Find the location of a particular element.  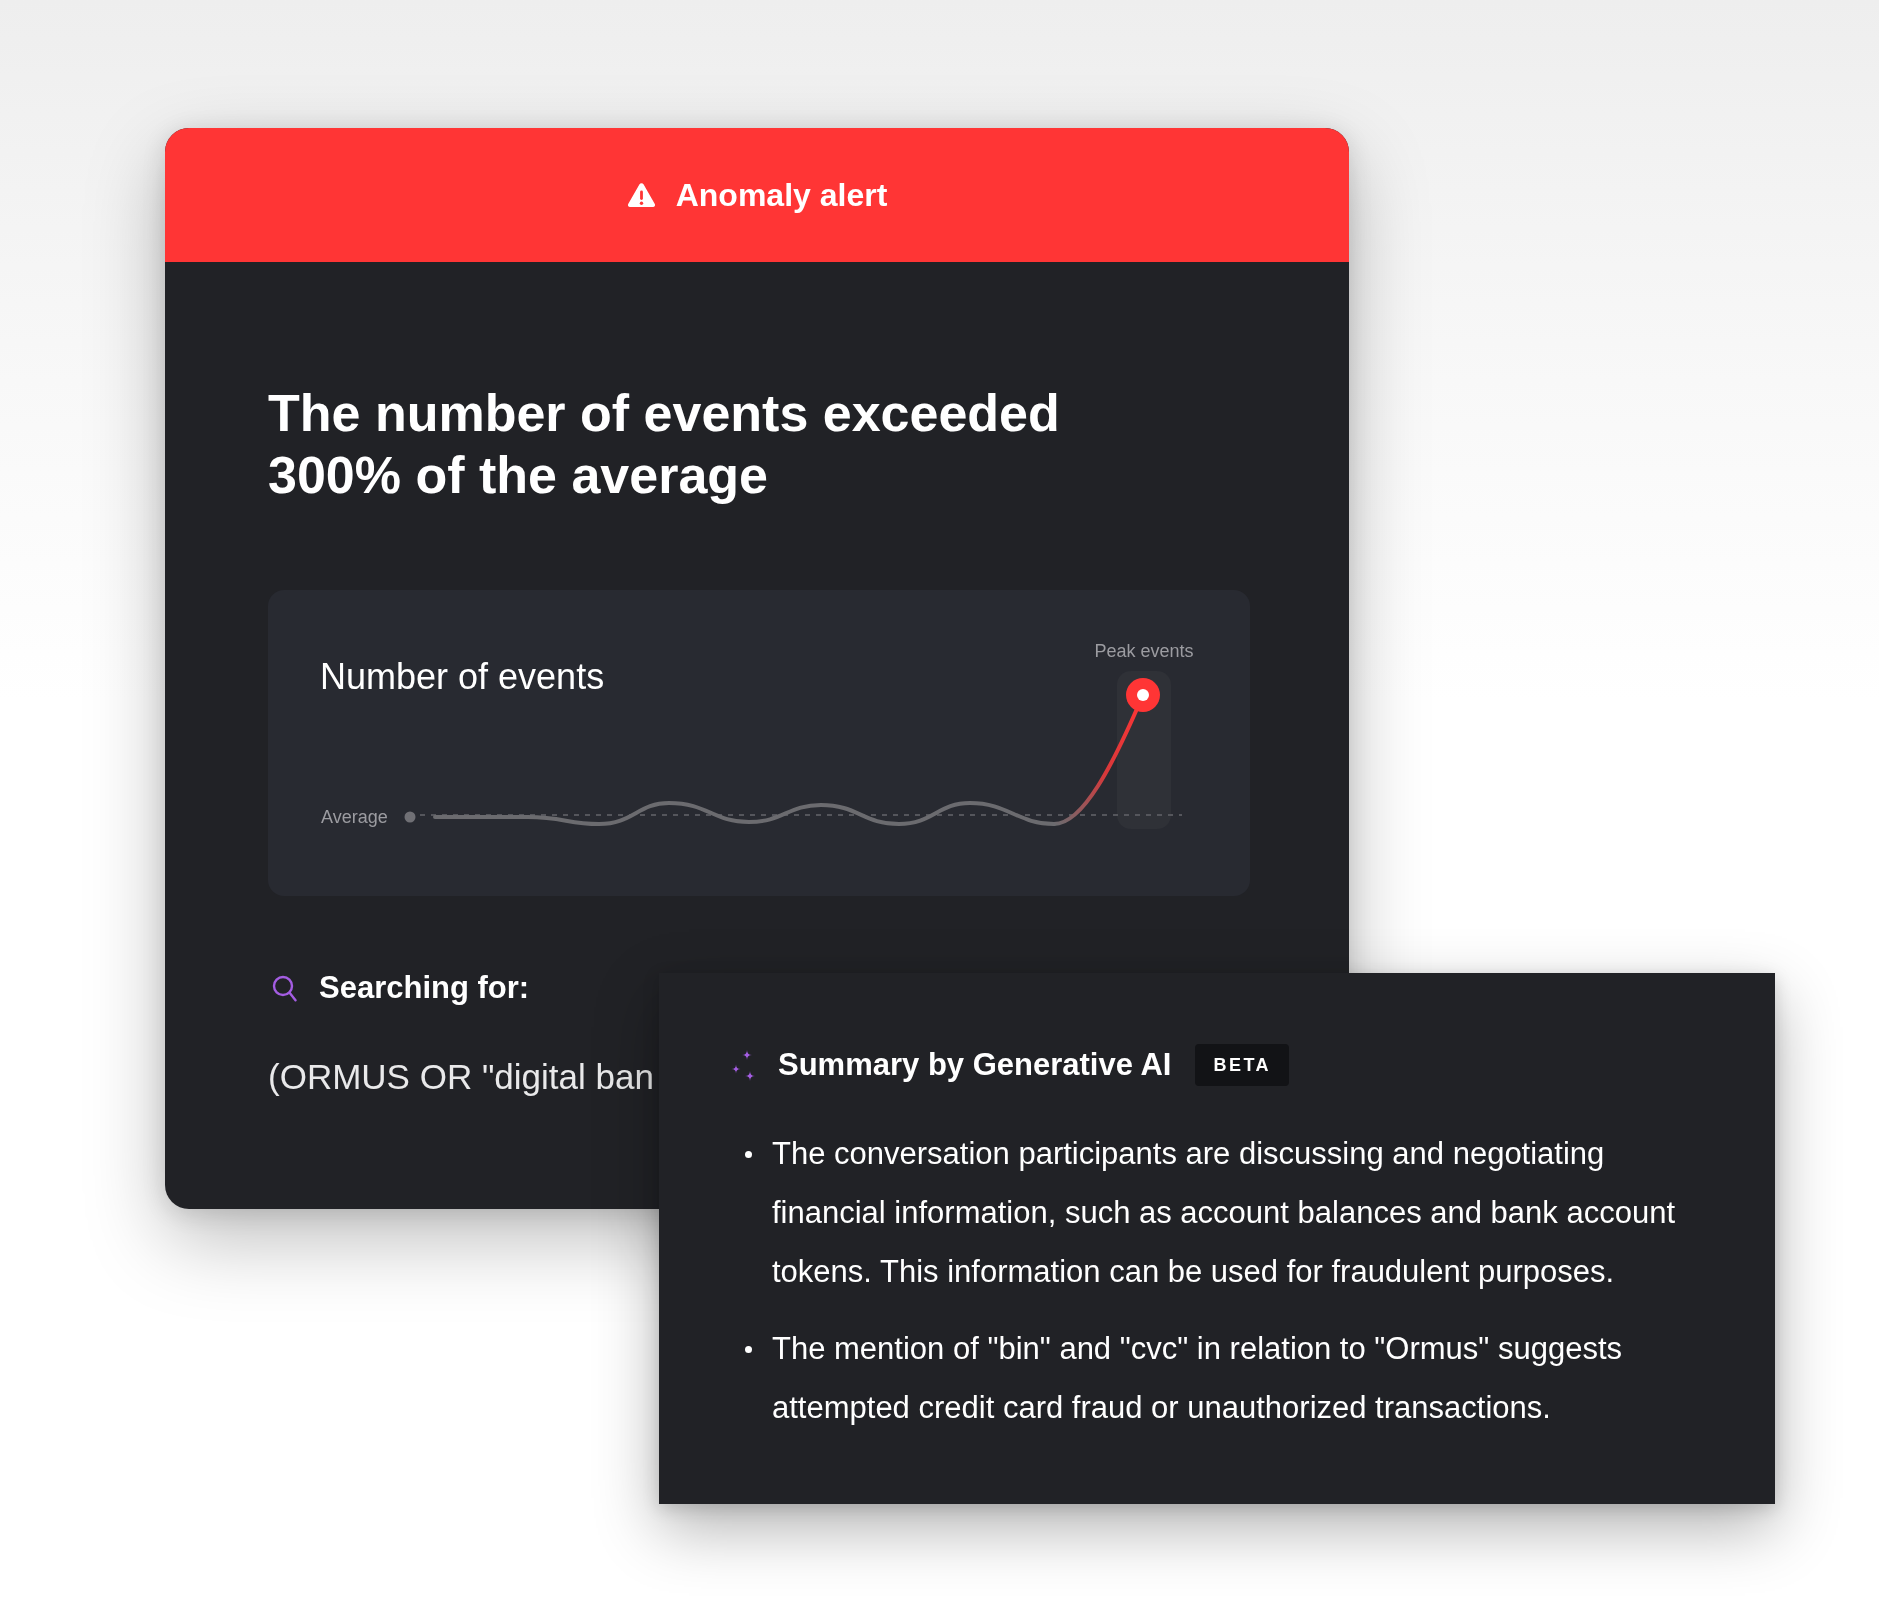

beta-badge: BETA is located at coordinates (1242, 1065).